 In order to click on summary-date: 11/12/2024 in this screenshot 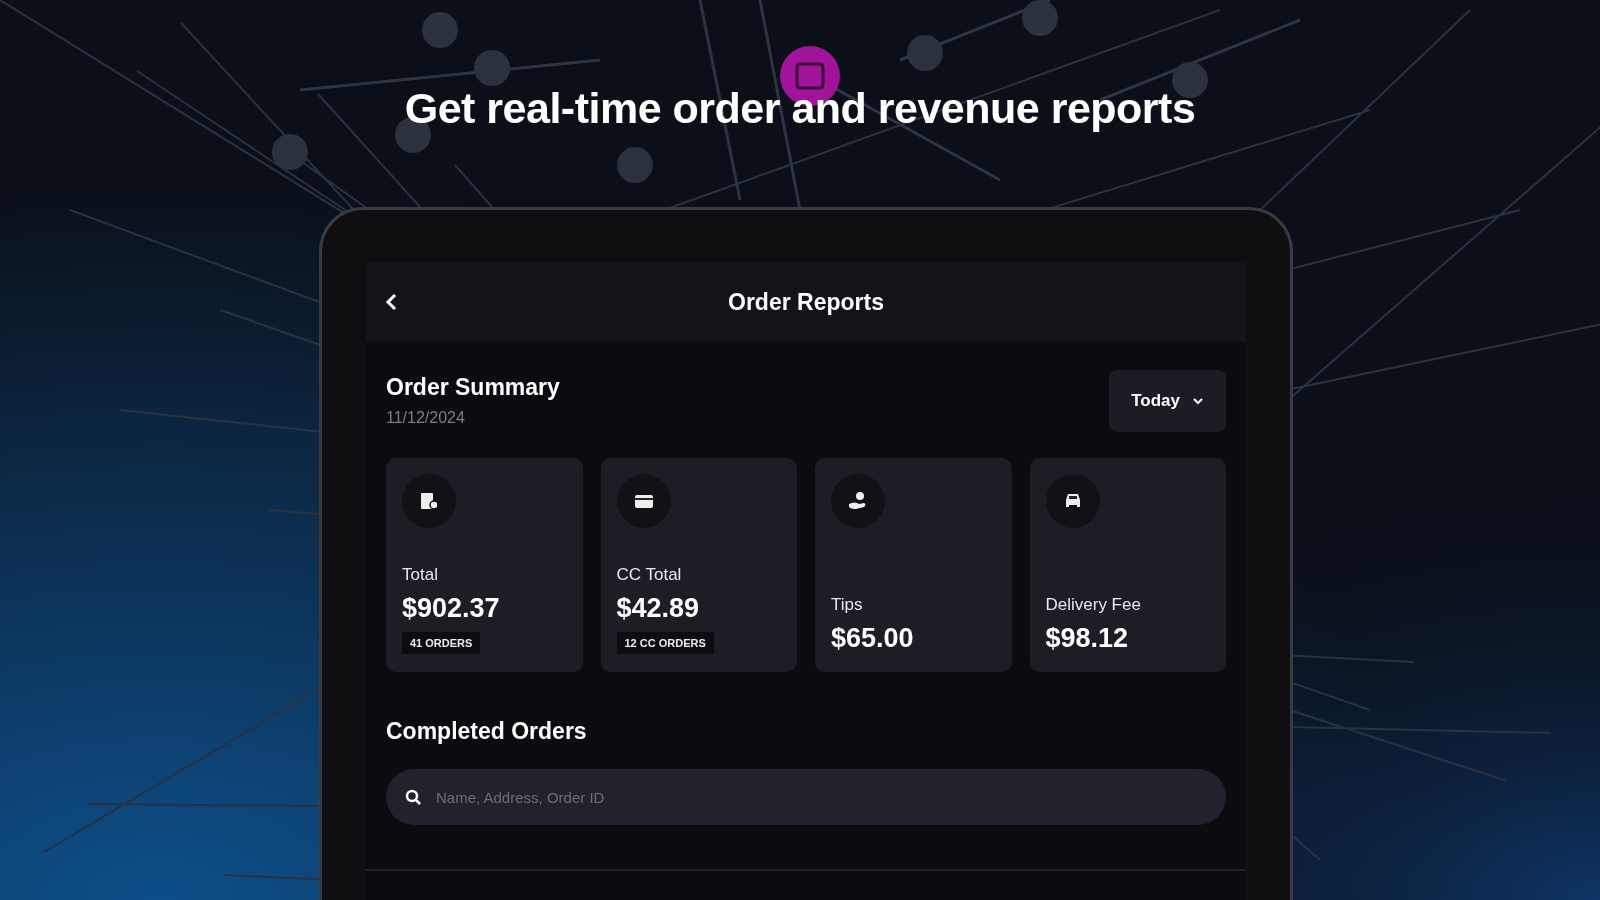, I will do `click(426, 418)`.